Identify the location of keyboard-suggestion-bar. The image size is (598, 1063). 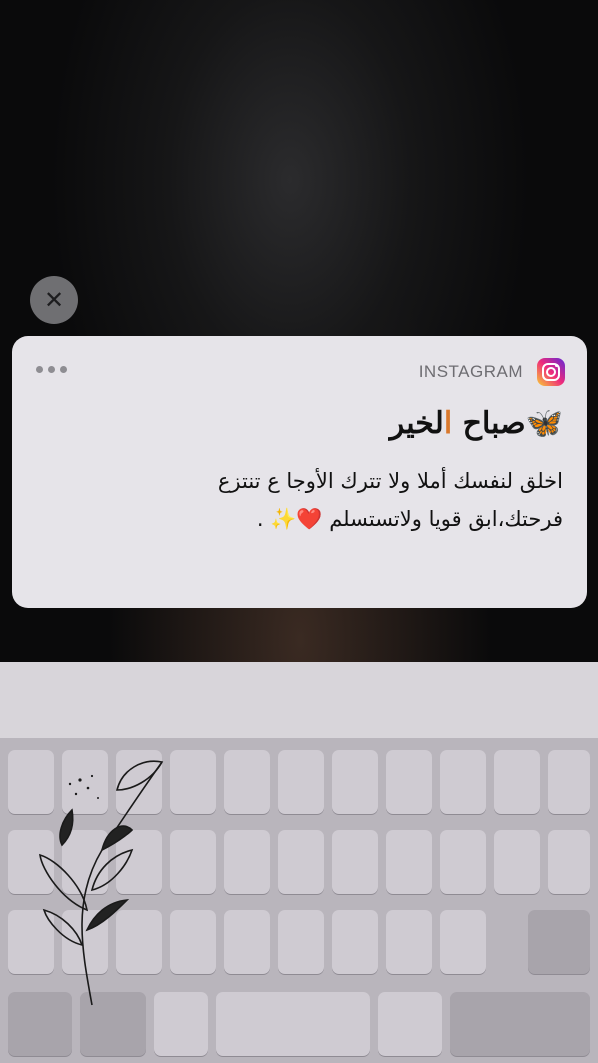
(299, 700).